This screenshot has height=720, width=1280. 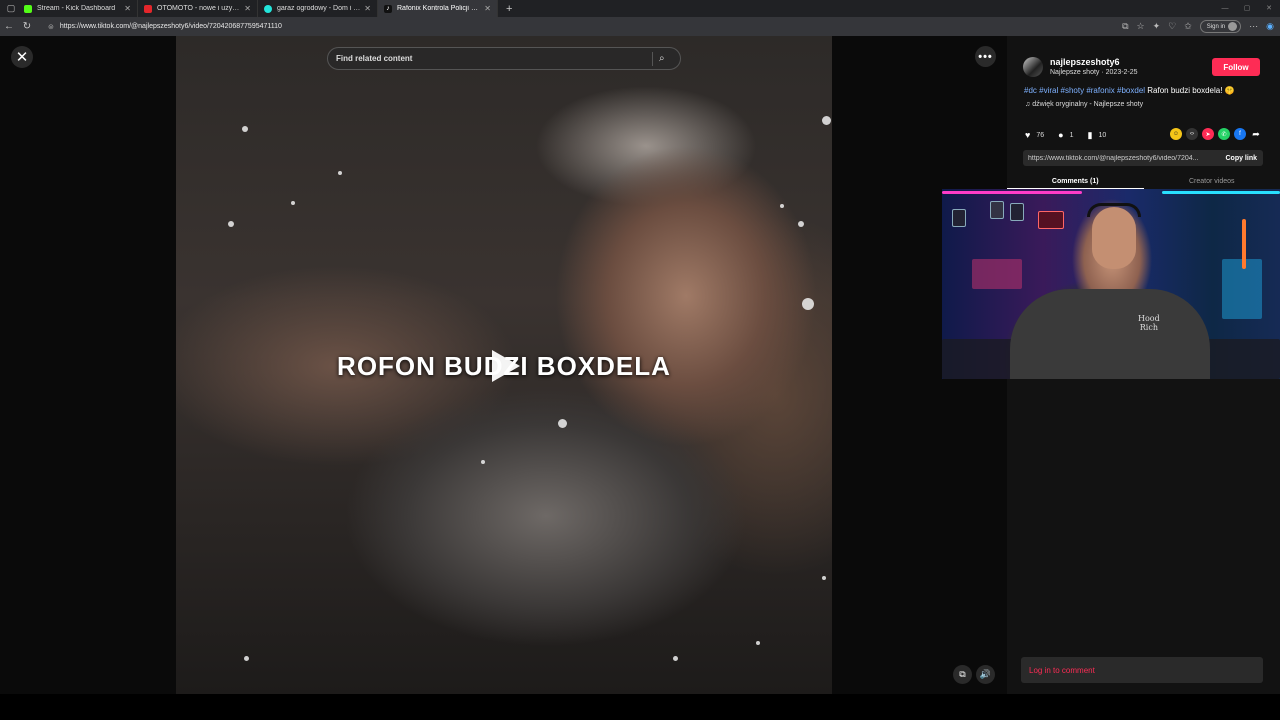 I want to click on play-icon, so click(x=506, y=366).